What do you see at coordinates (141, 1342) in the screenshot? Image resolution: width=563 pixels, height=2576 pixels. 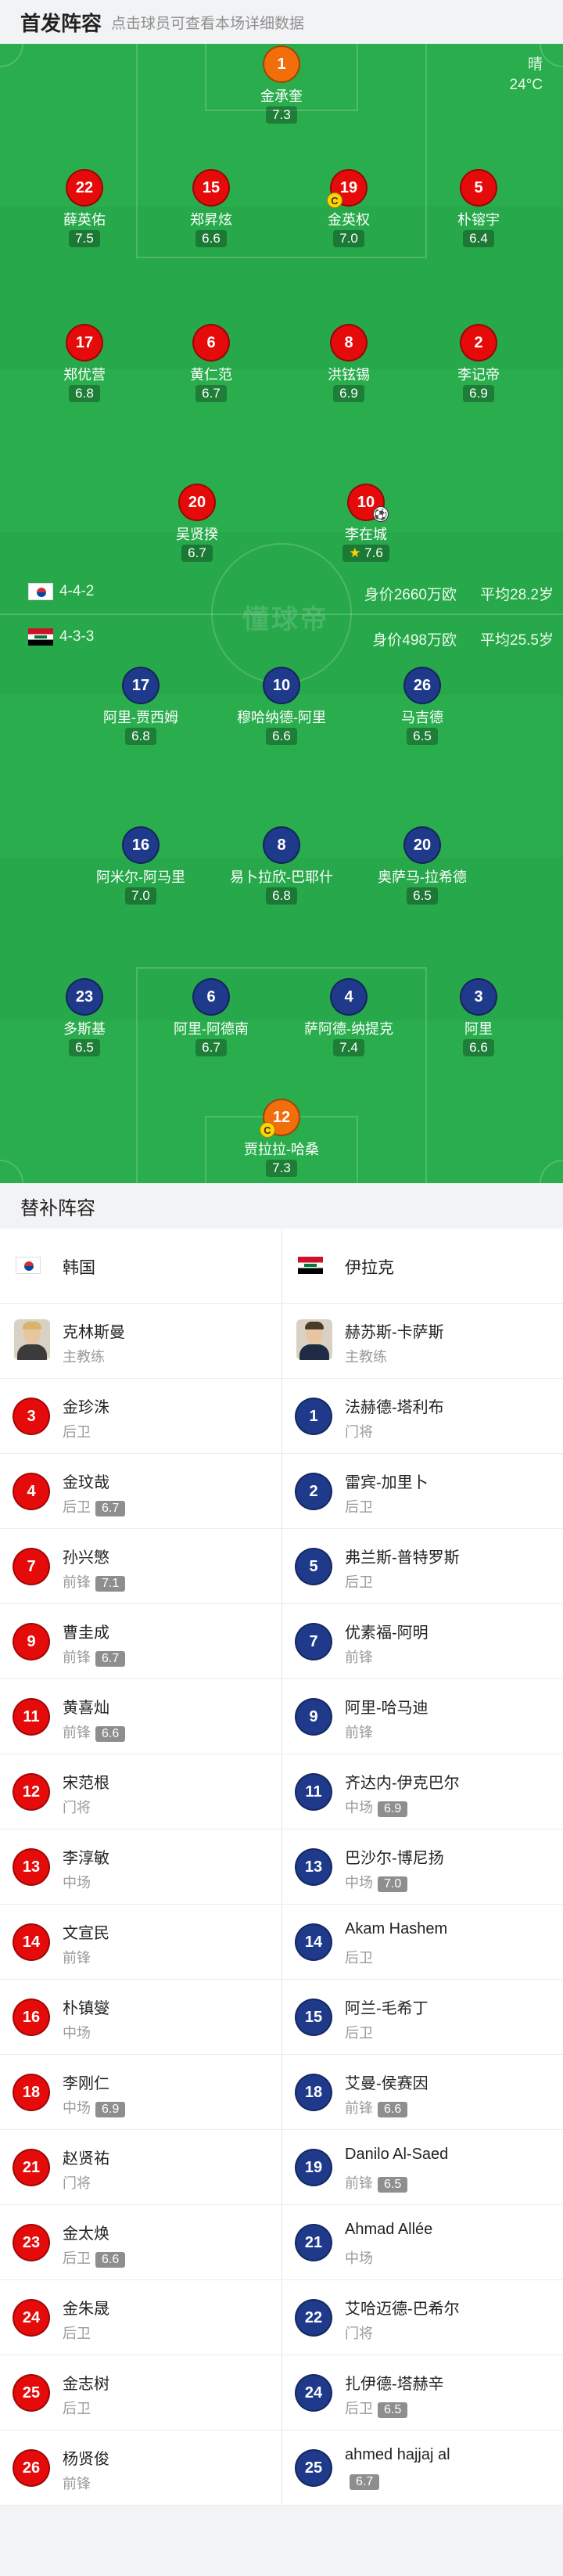 I see `home-coach-row: 克林斯曼 主教练` at bounding box center [141, 1342].